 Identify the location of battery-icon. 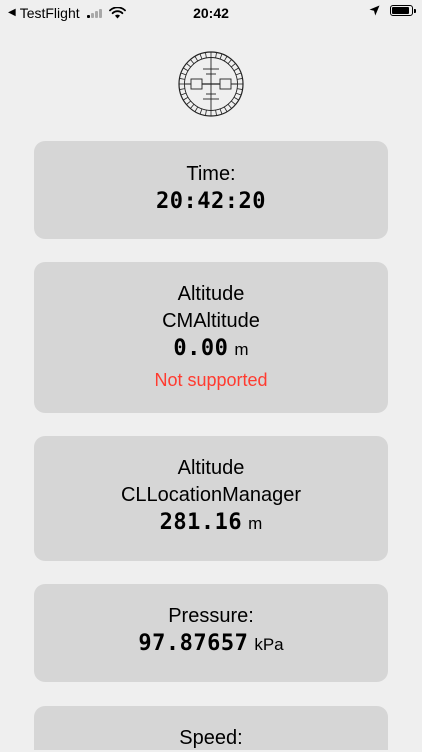
(403, 10).